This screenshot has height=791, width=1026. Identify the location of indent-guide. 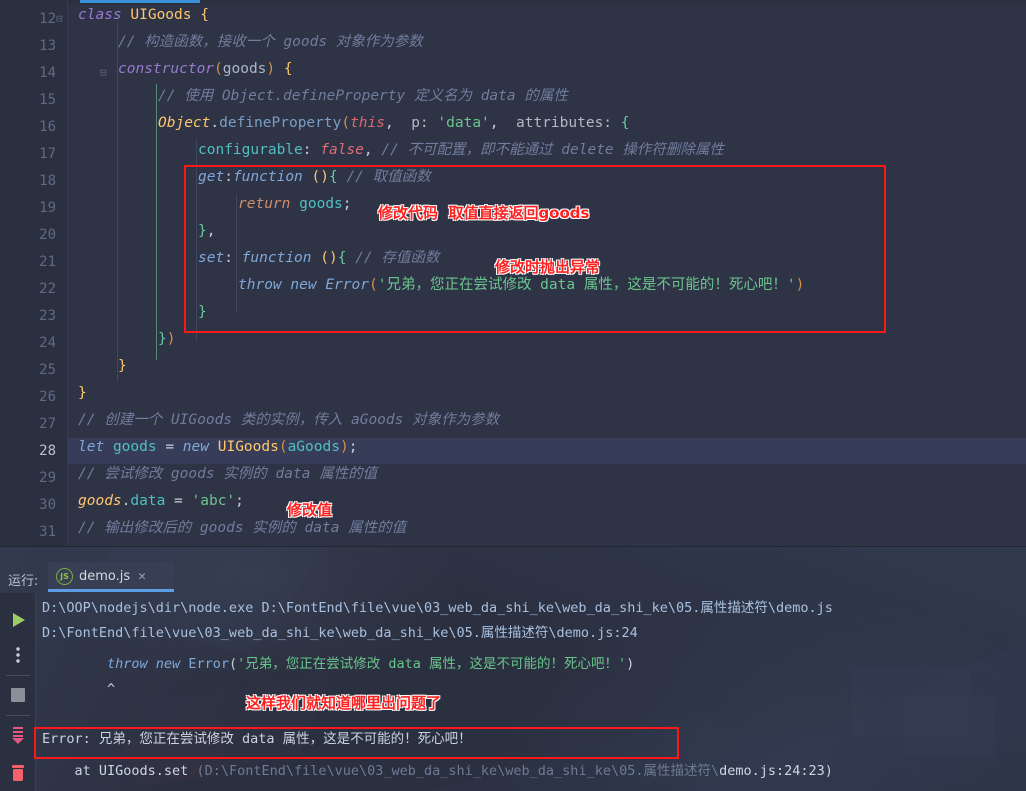
(196, 240).